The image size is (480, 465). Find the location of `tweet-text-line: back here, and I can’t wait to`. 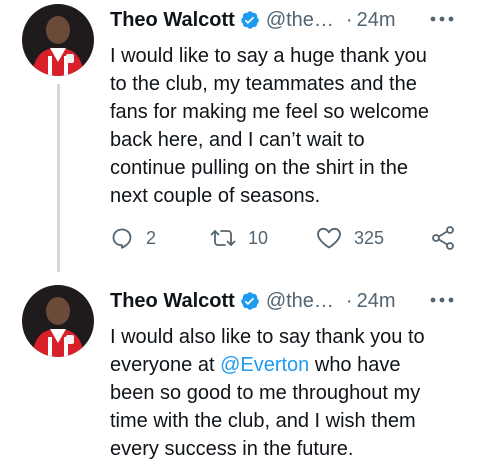

tweet-text-line: back here, and I can’t wait to is located at coordinates (237, 140).